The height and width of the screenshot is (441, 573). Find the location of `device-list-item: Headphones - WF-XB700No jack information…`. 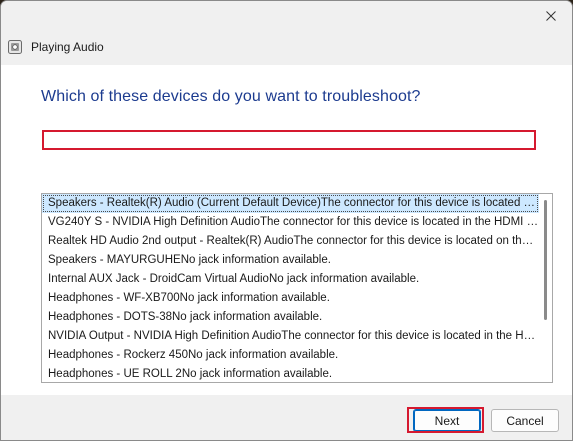

device-list-item: Headphones - WF-XB700No jack information… is located at coordinates (290, 298).